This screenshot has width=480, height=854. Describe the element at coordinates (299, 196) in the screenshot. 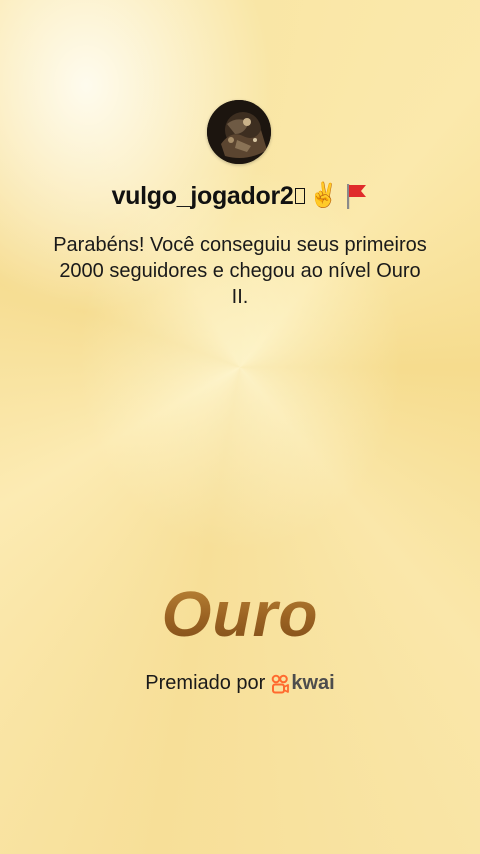

I see `missing-glyph-icon` at that location.